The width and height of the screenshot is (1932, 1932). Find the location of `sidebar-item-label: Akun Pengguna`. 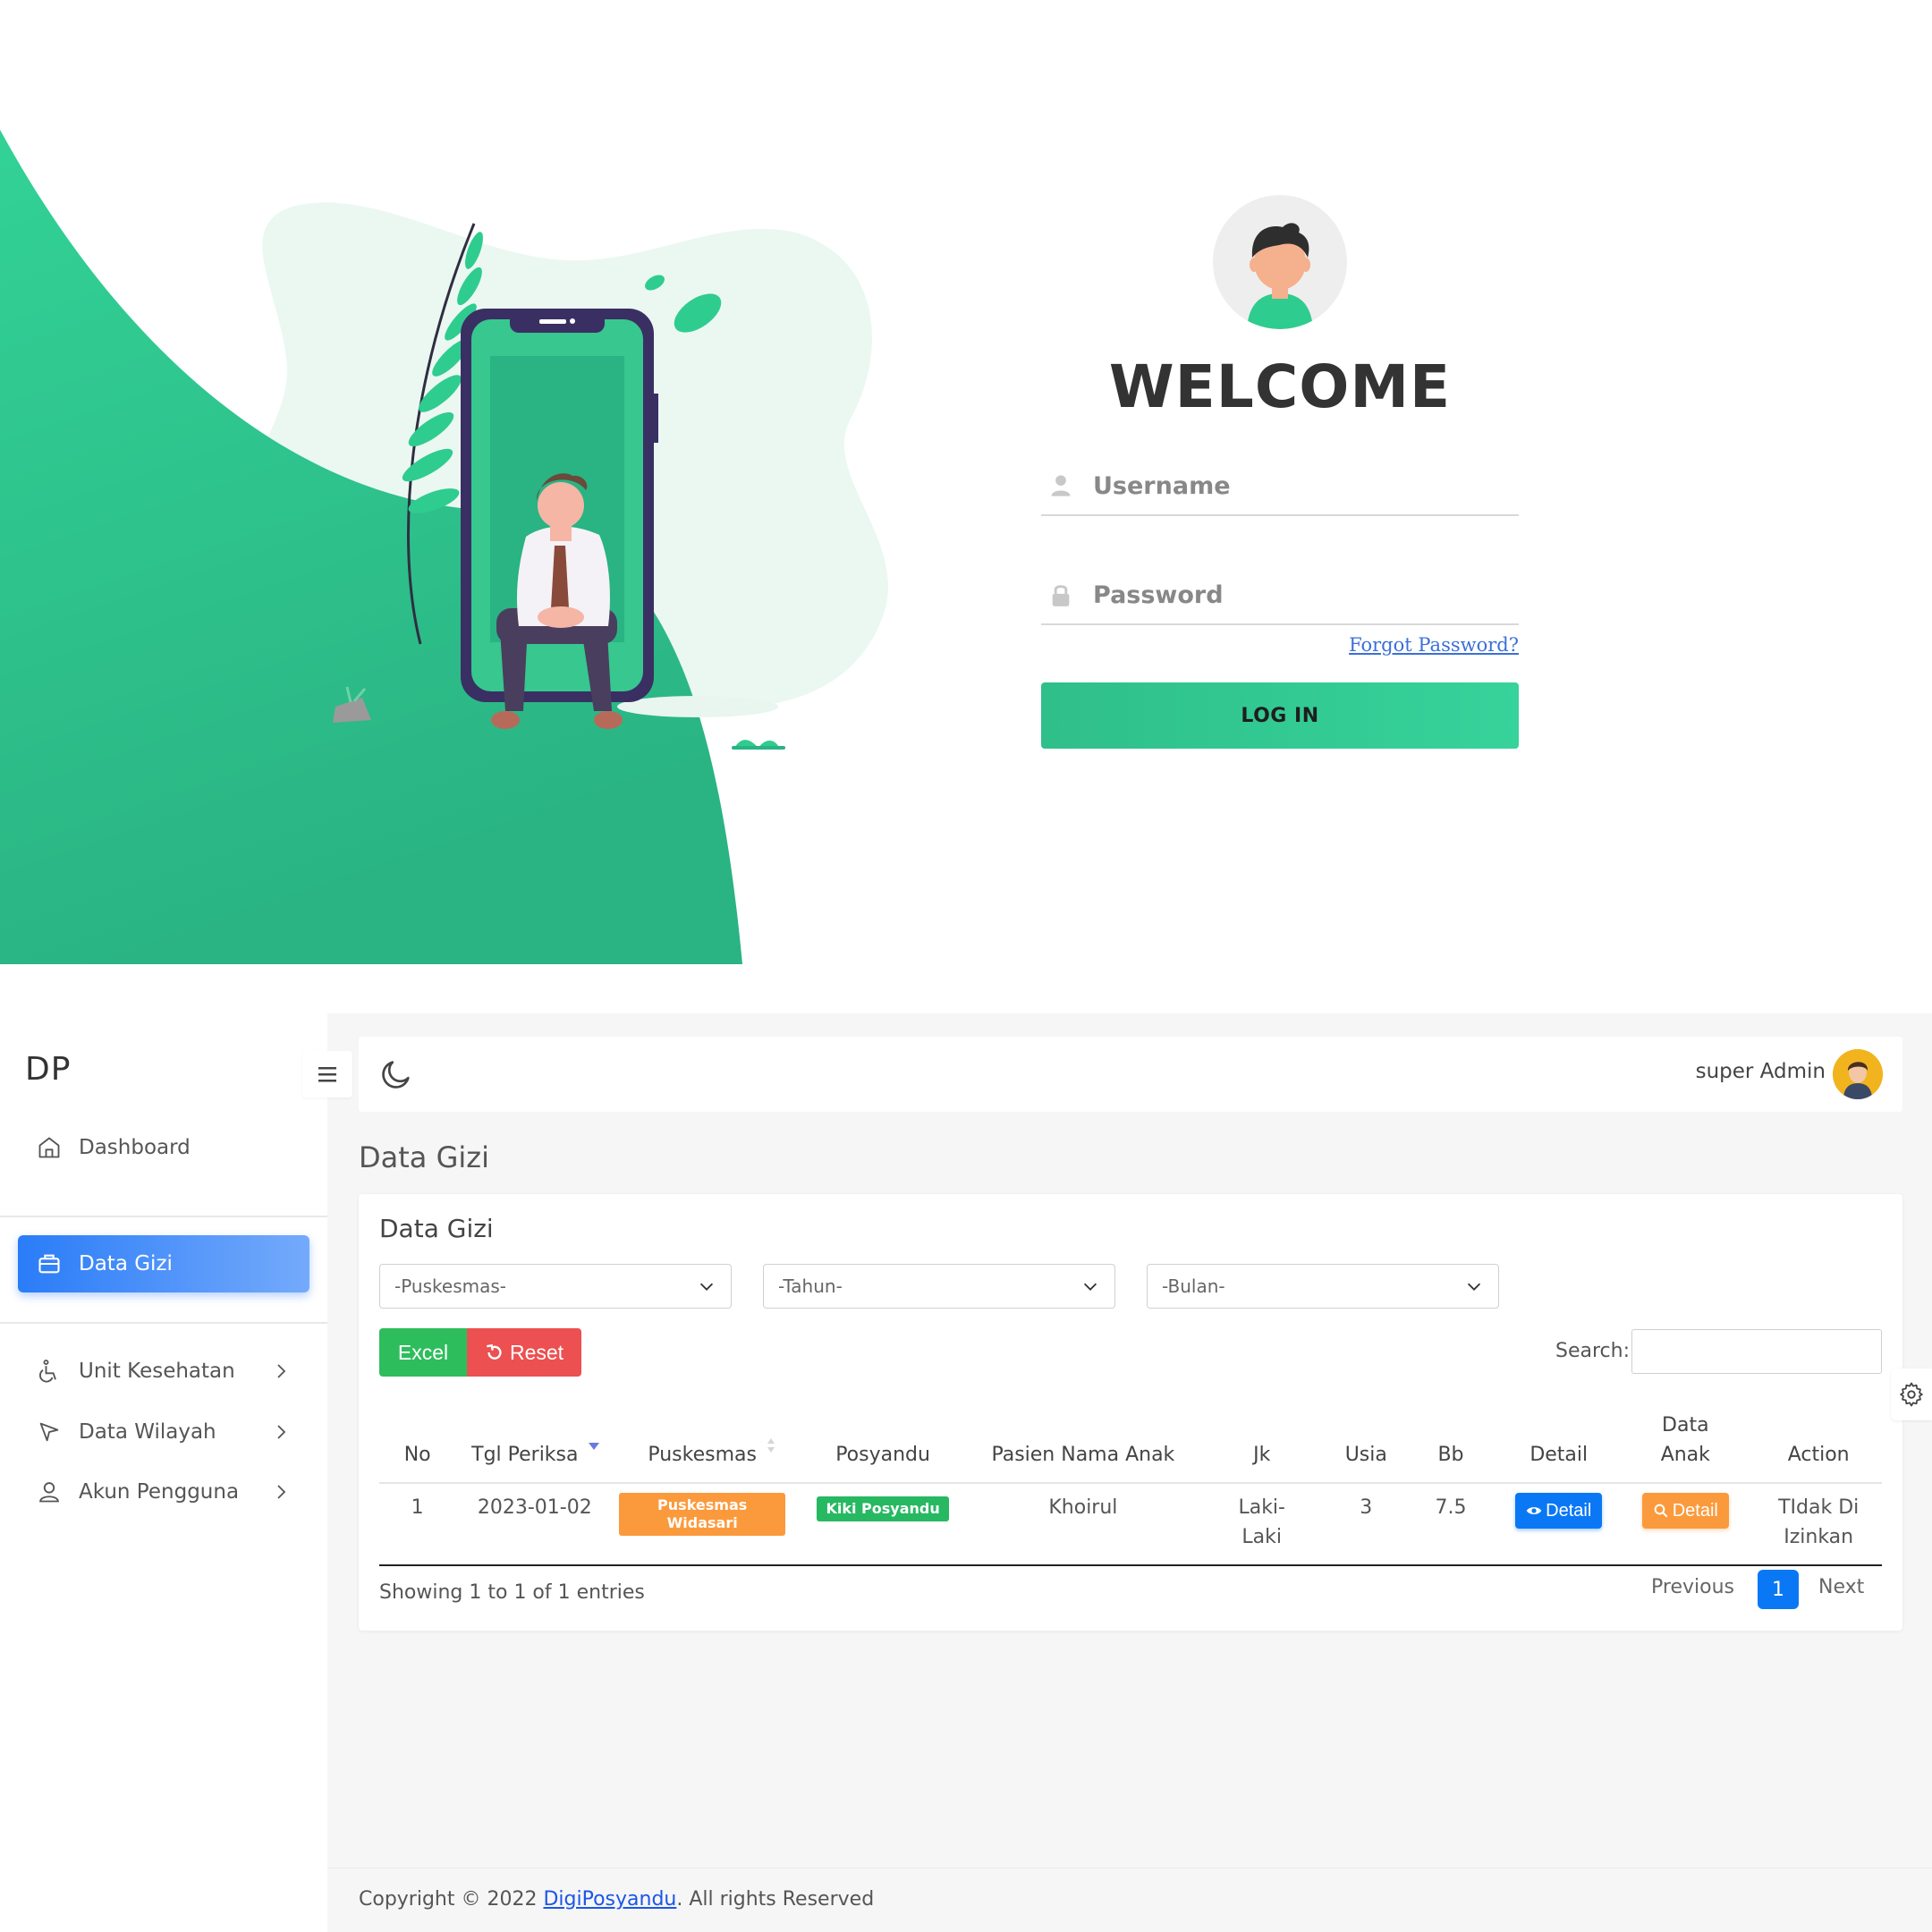

sidebar-item-label: Akun Pengguna is located at coordinates (159, 1492).